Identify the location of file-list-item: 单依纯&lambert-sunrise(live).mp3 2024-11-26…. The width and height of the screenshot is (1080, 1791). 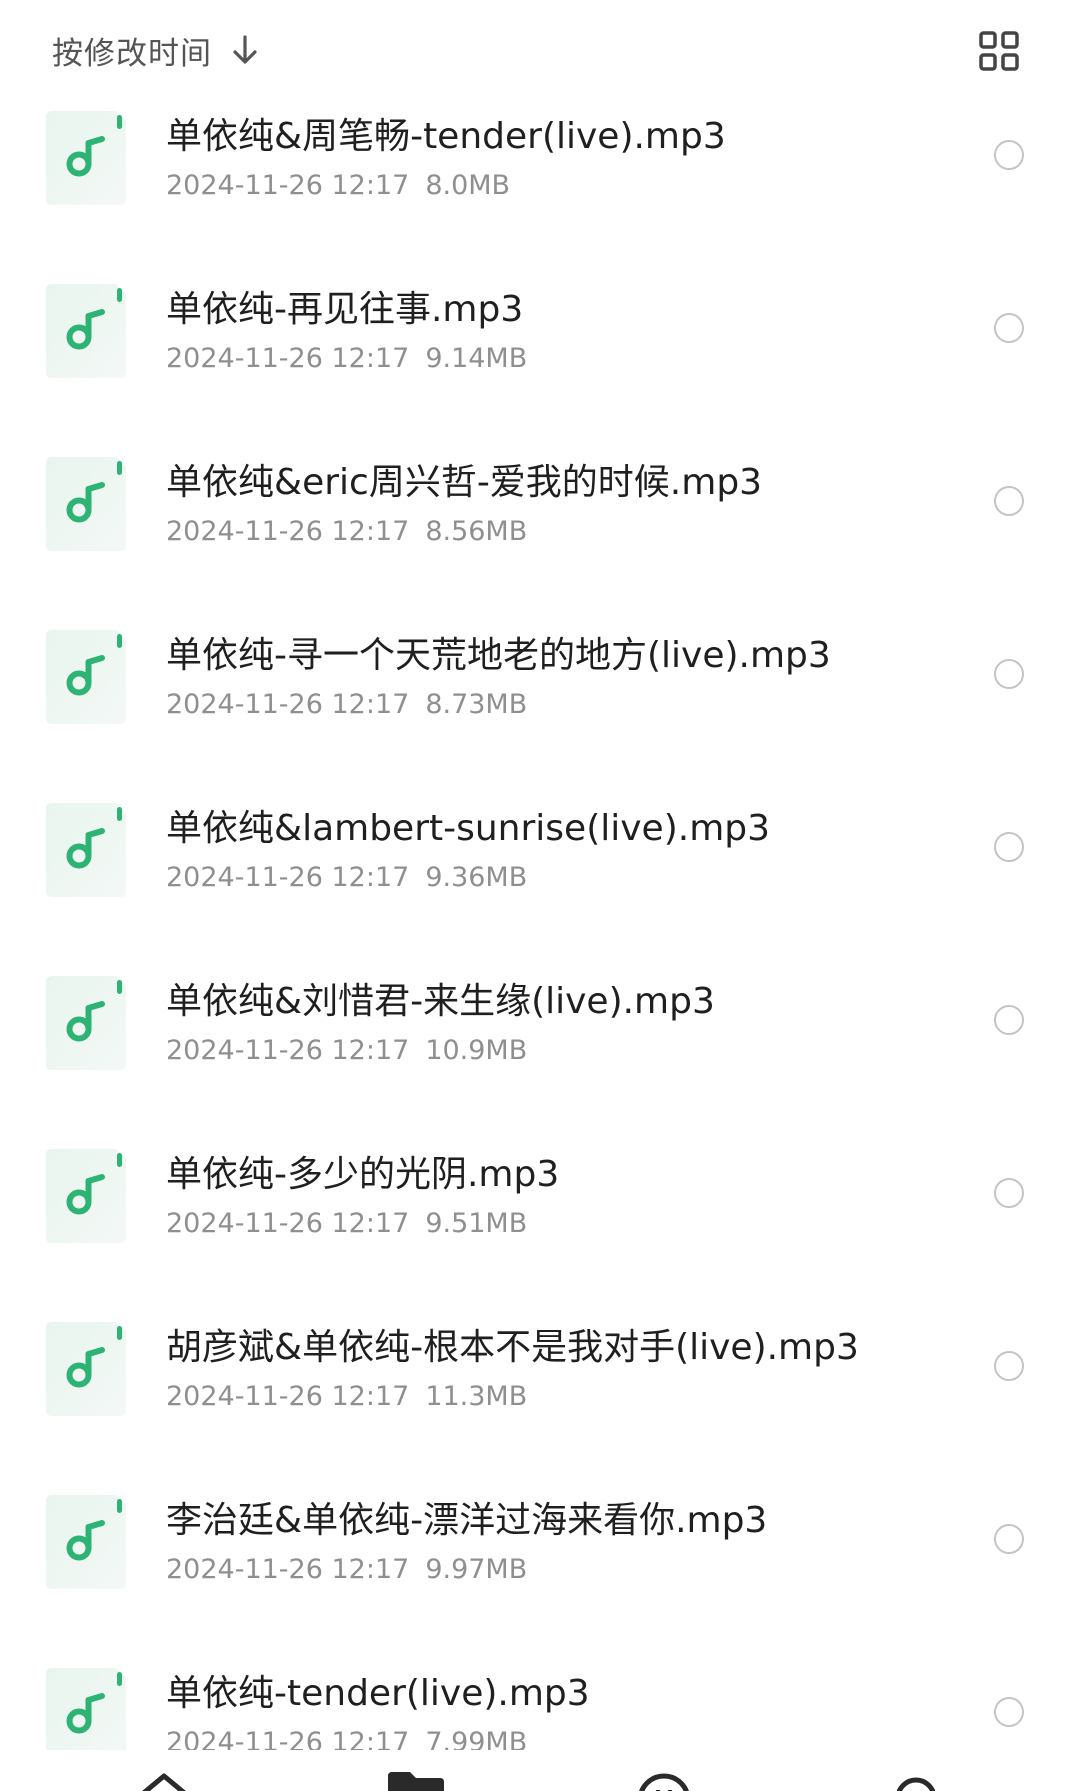
(540, 878).